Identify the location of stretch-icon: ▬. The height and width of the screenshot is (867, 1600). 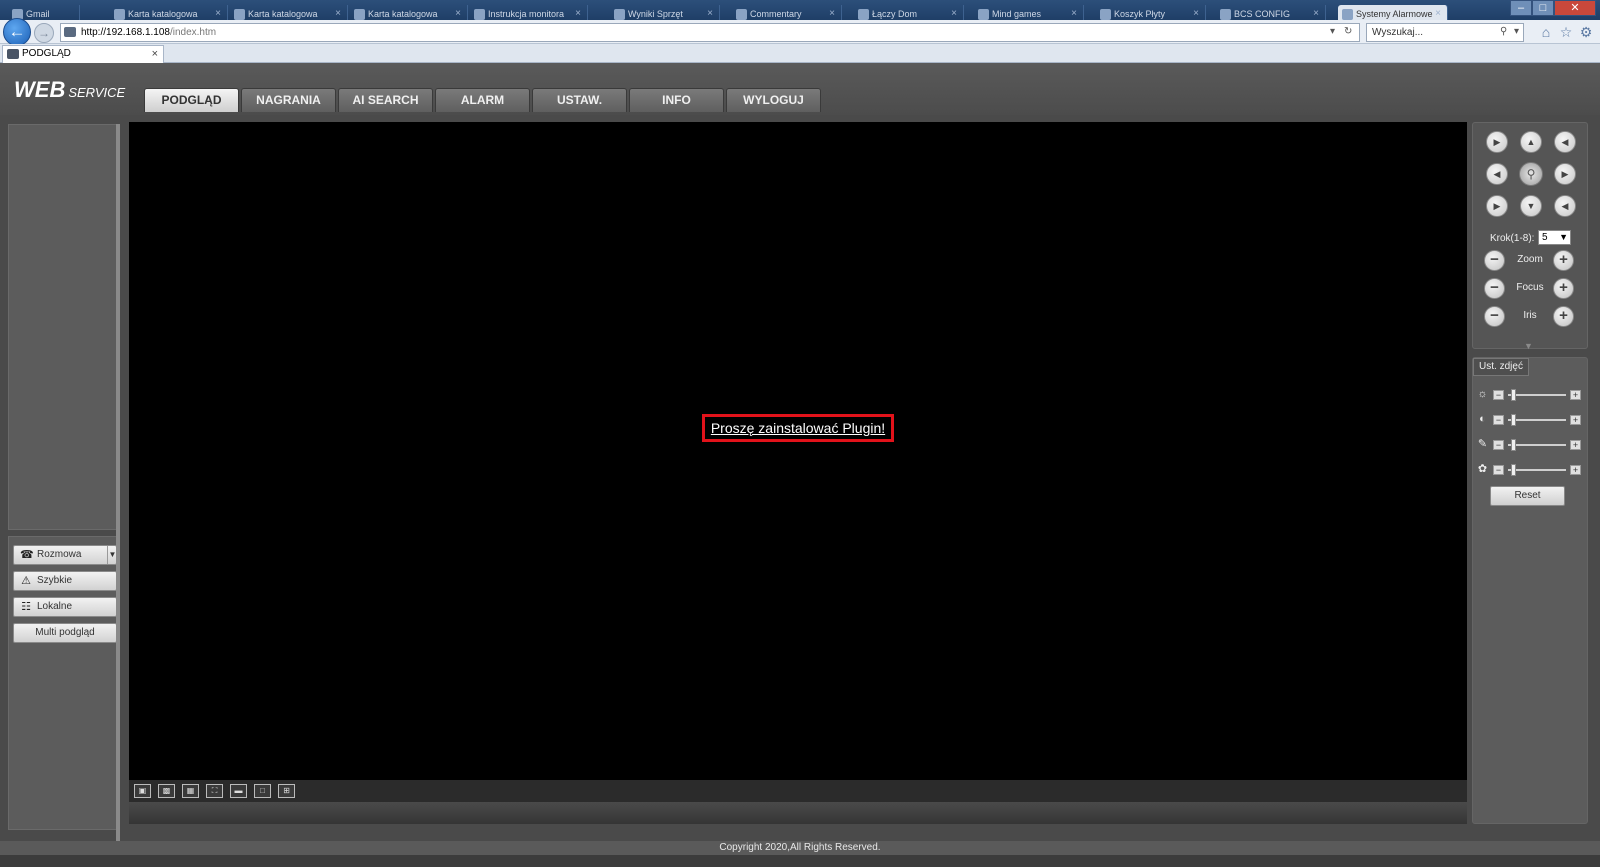
(238, 791).